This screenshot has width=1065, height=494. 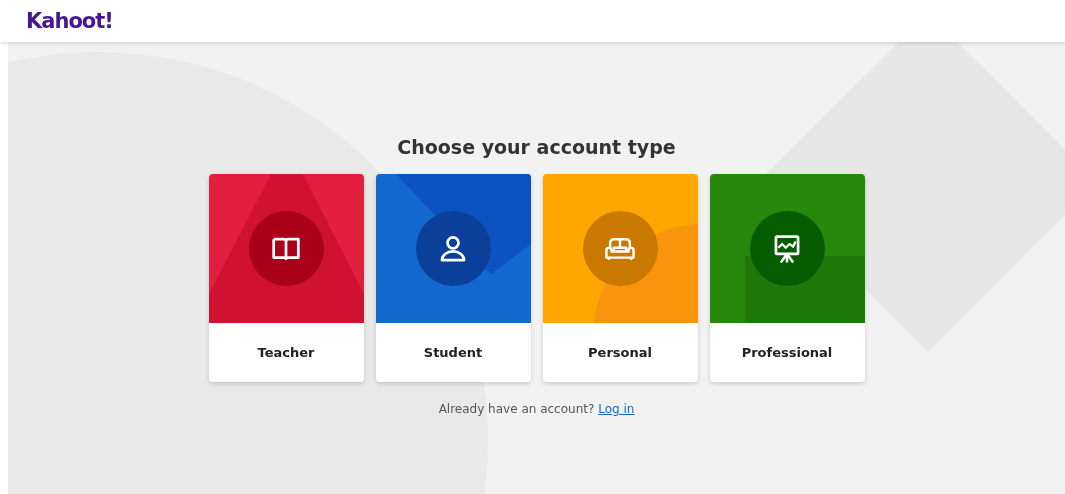 What do you see at coordinates (286, 278) in the screenshot?
I see `account-type-card: Teacher` at bounding box center [286, 278].